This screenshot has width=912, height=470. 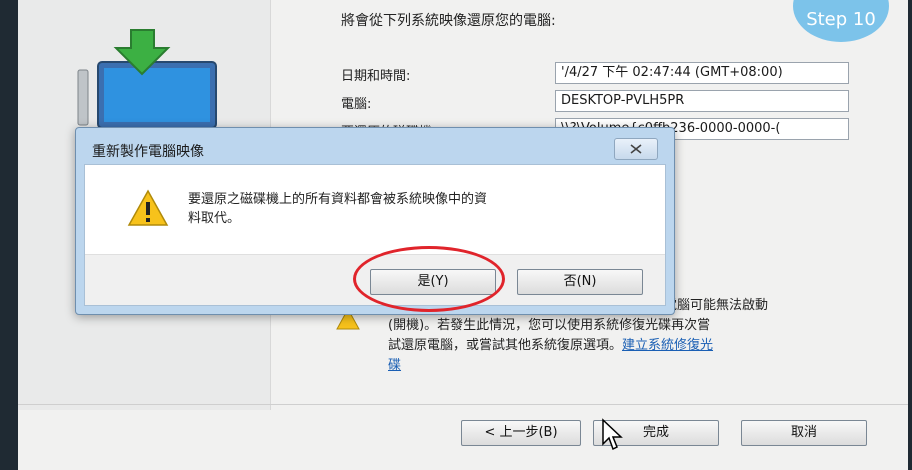 What do you see at coordinates (618, 366) in the screenshot?
I see `create-repair-disc-link-continued: 碟` at bounding box center [618, 366].